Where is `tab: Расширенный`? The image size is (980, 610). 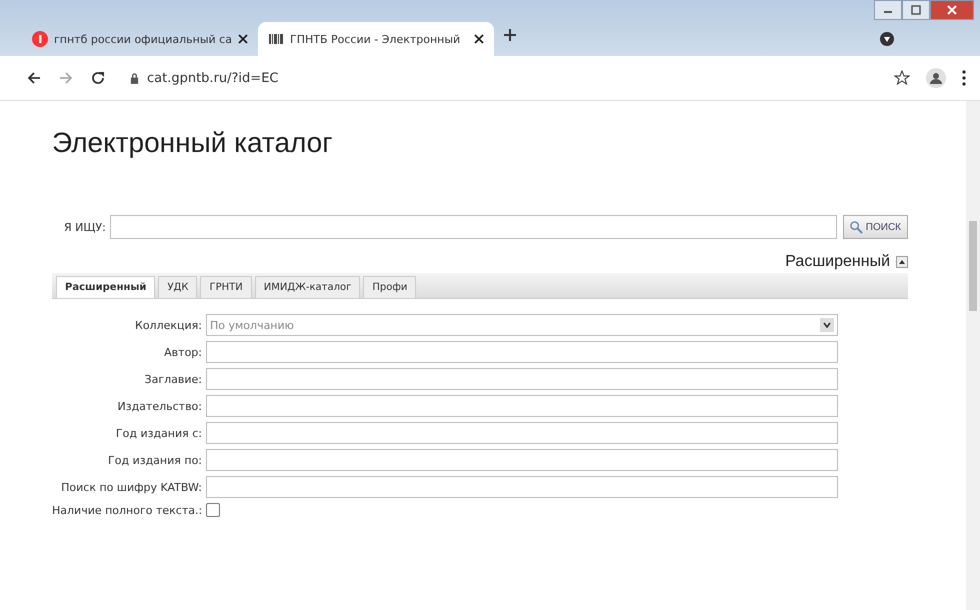
tab: Расширенный is located at coordinates (106, 287).